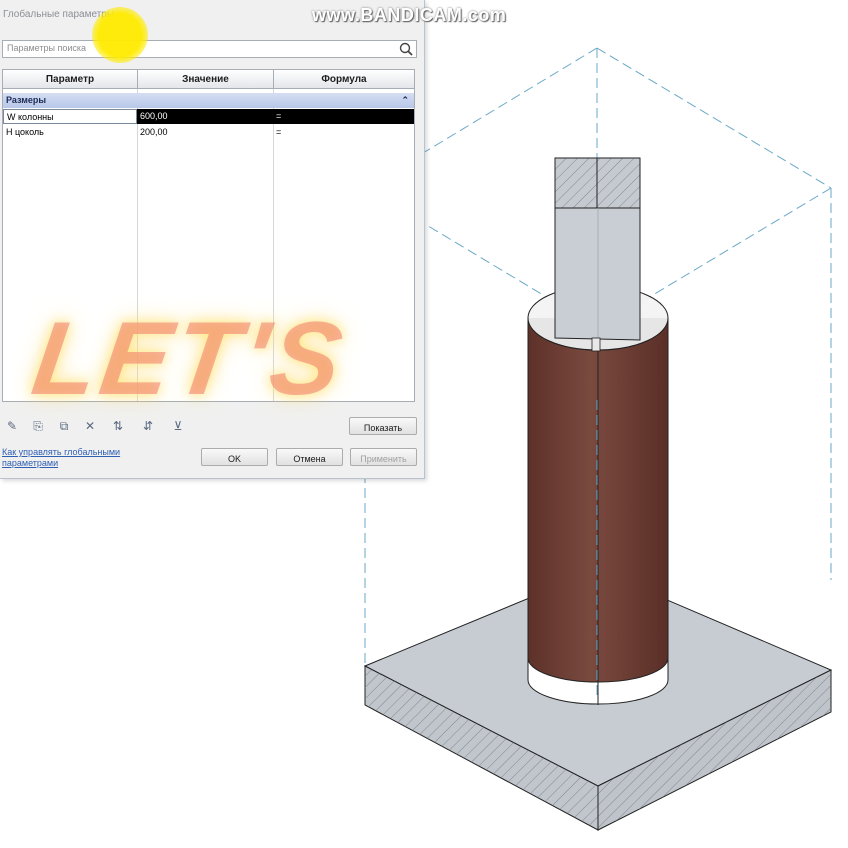 This screenshot has width=848, height=848. What do you see at coordinates (90, 426) in the screenshot?
I see `delete-icon: ✕` at bounding box center [90, 426].